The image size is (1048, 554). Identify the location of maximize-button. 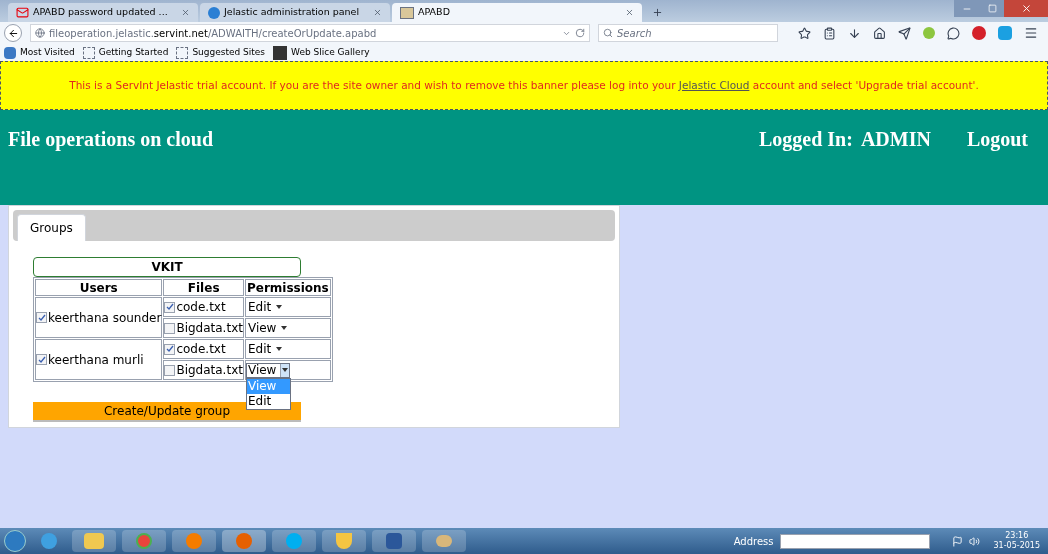
(992, 8).